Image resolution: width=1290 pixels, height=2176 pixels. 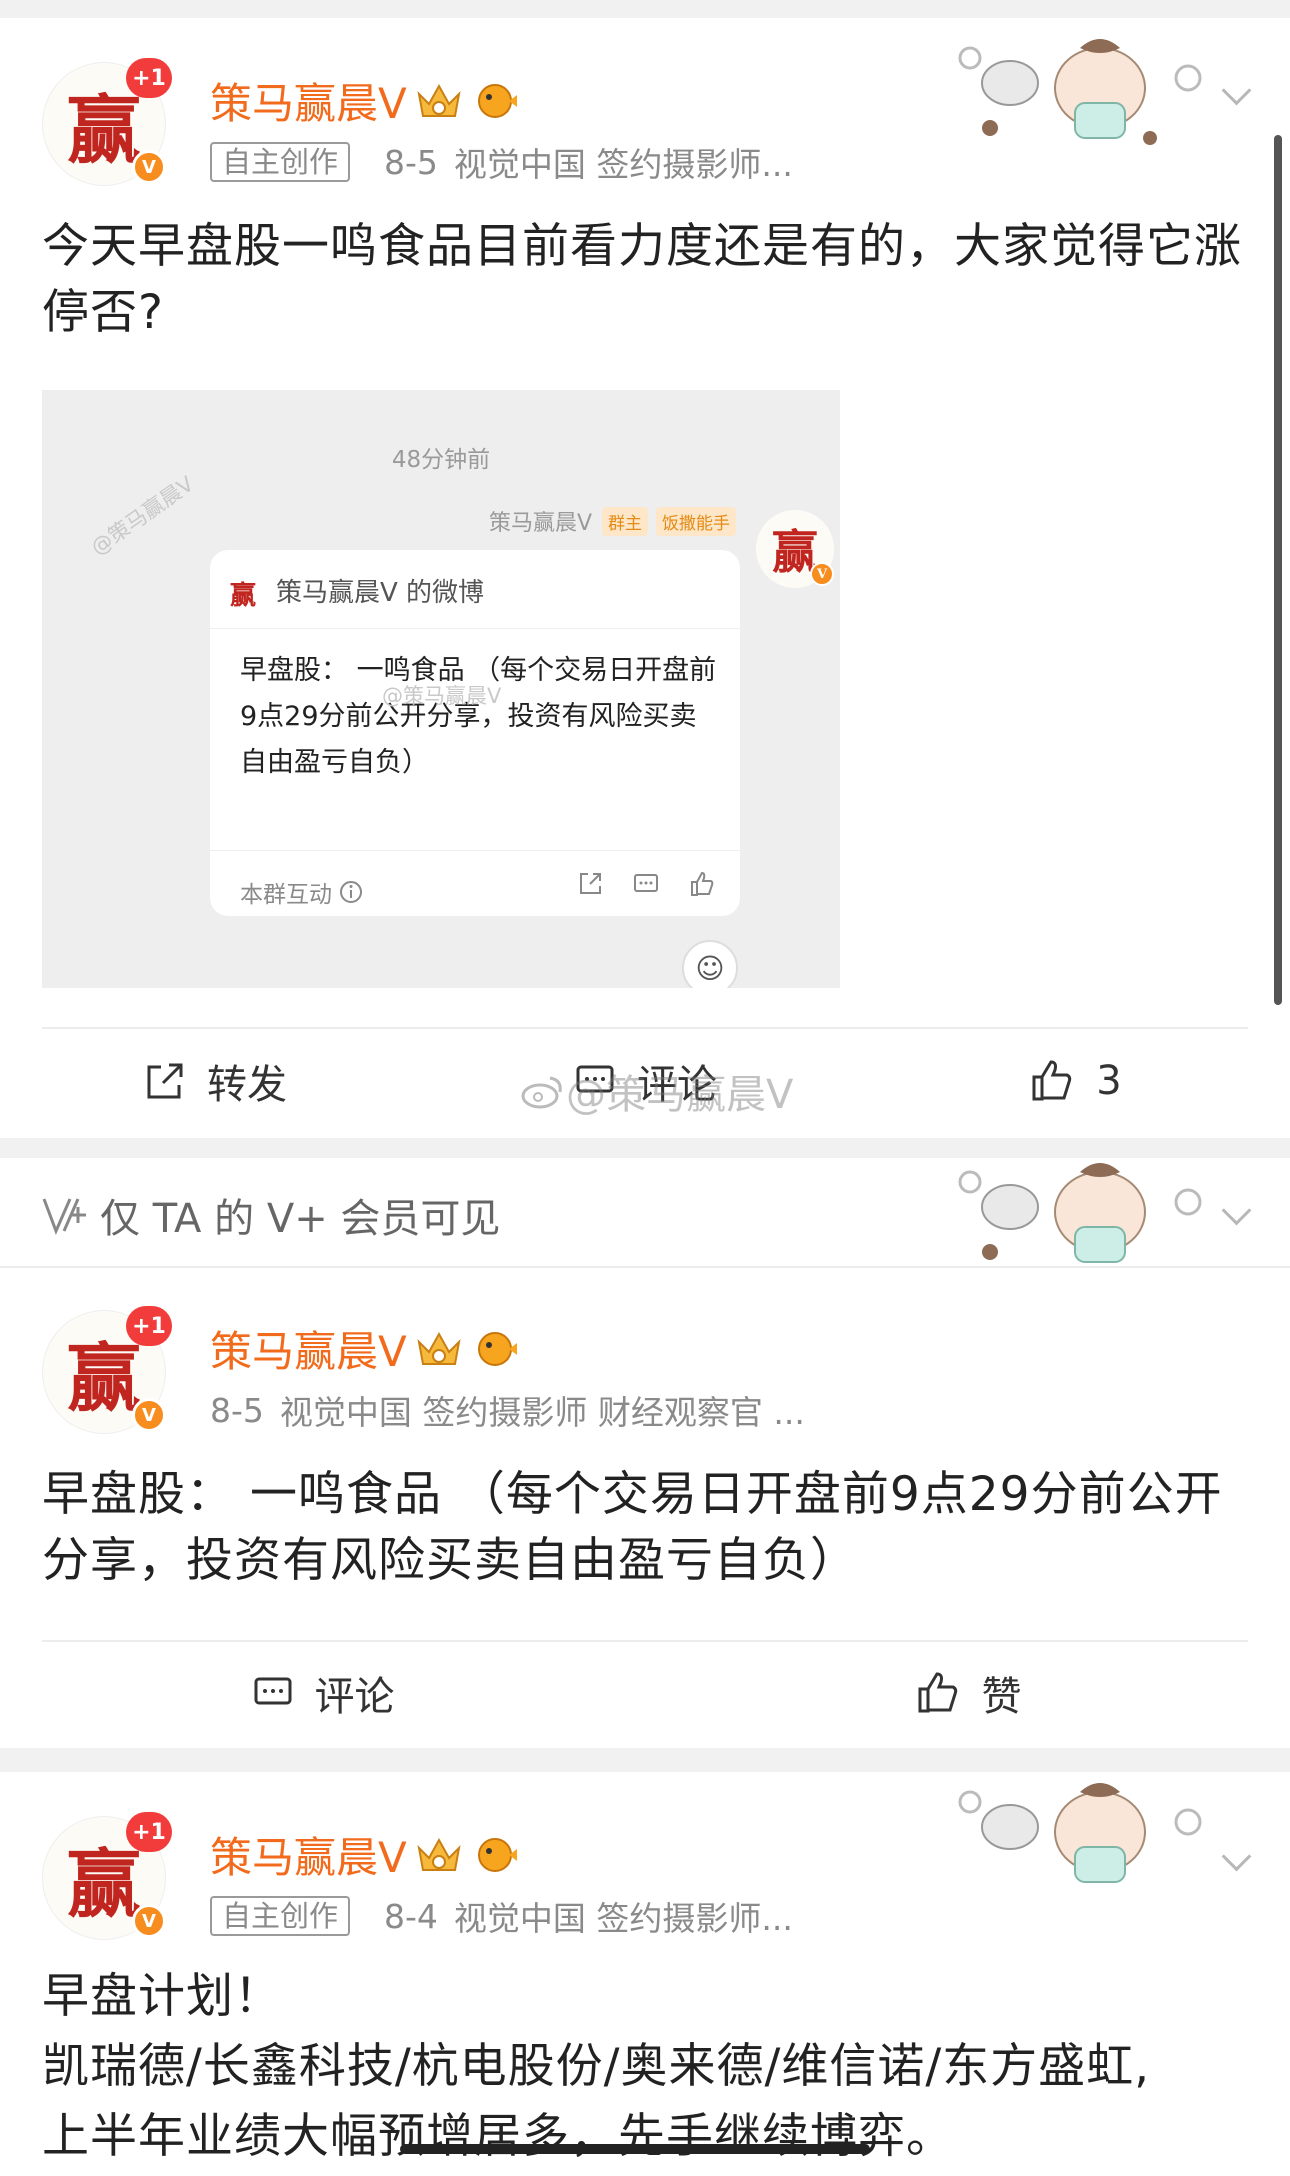 I want to click on post-actions: 评论 赞, so click(x=645, y=1693).